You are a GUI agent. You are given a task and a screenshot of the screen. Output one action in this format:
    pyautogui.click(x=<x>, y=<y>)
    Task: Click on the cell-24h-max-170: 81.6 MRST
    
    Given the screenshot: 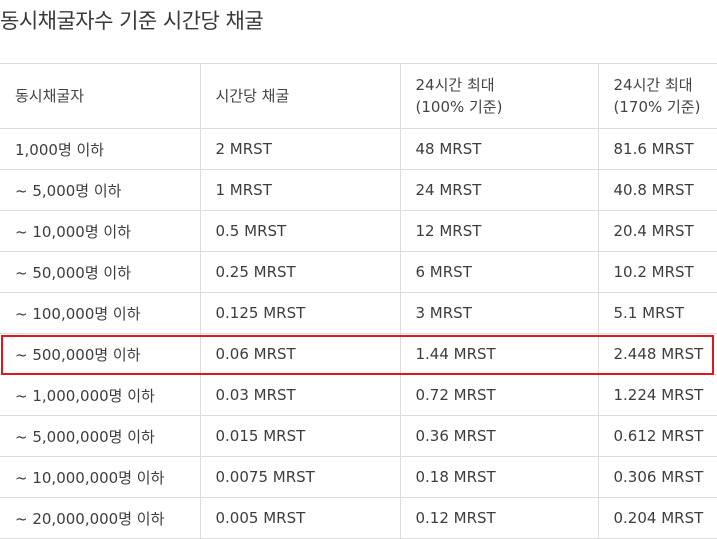 What is the action you would take?
    pyautogui.click(x=657, y=149)
    